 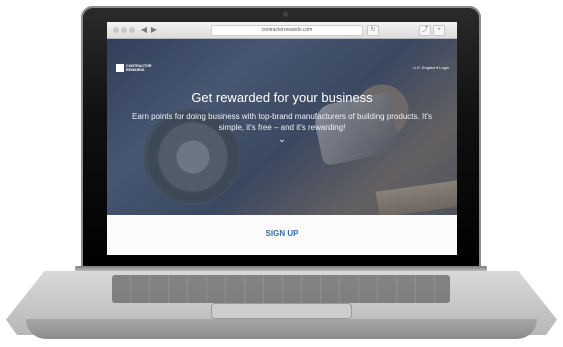 What do you see at coordinates (120, 67) in the screenshot?
I see `logo-house-icon` at bounding box center [120, 67].